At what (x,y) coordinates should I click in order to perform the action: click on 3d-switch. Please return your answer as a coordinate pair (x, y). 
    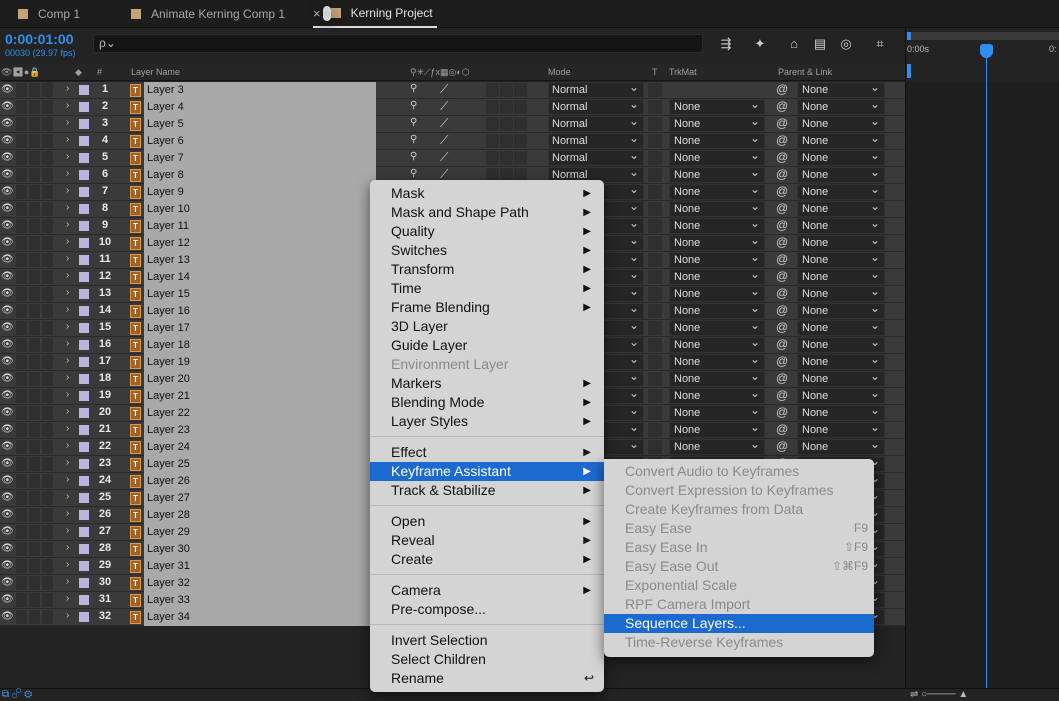
    Looking at the image, I should click on (520, 124).